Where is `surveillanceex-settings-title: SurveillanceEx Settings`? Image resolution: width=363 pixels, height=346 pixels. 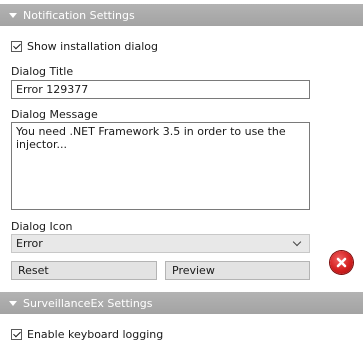 surveillanceex-settings-title: SurveillanceEx Settings is located at coordinates (88, 303).